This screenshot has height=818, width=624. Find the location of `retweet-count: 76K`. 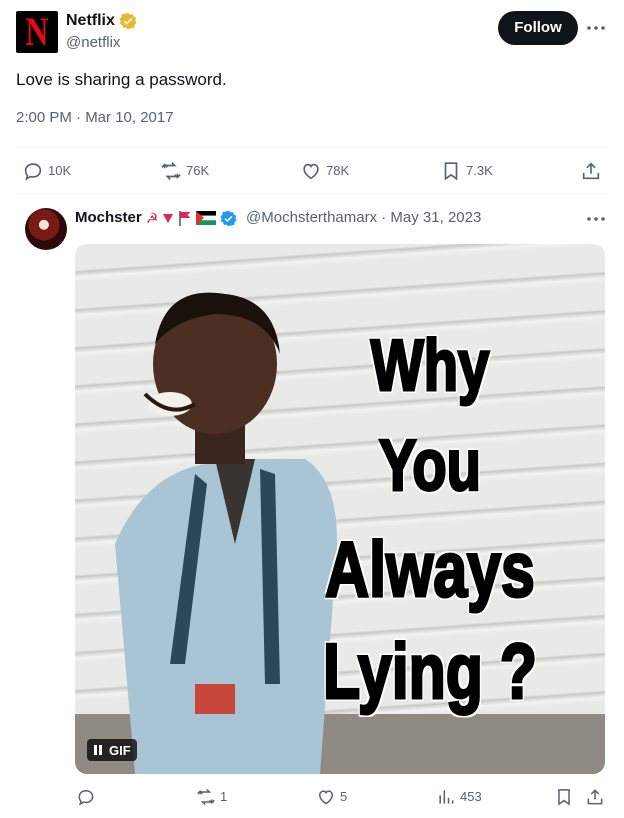

retweet-count: 76K is located at coordinates (198, 170).